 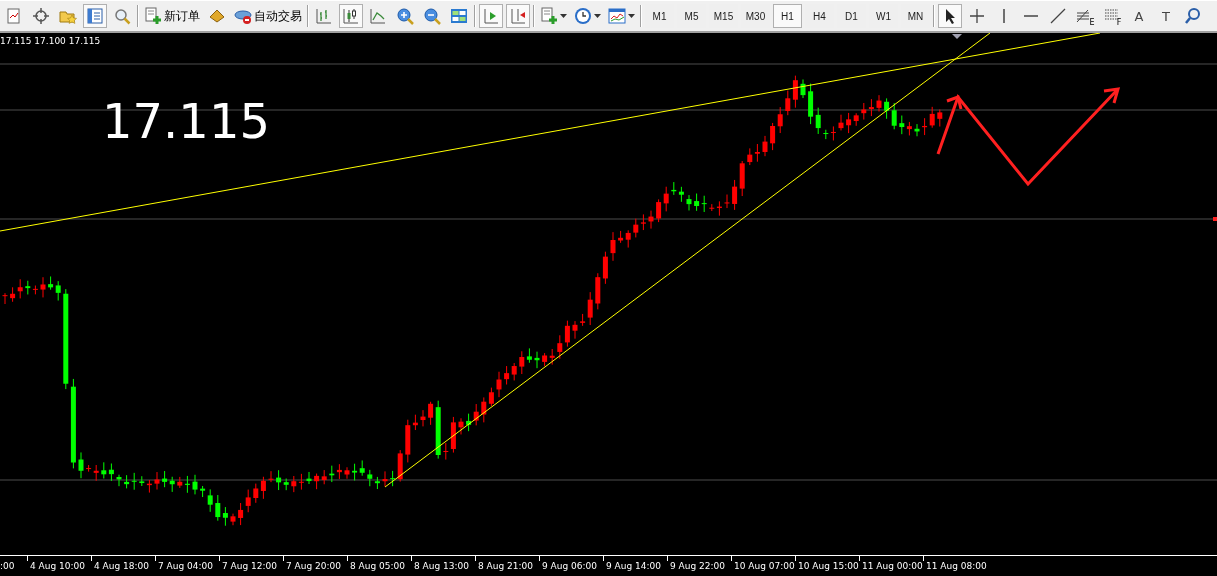 What do you see at coordinates (1215, 219) in the screenshot?
I see `price-marker-icon` at bounding box center [1215, 219].